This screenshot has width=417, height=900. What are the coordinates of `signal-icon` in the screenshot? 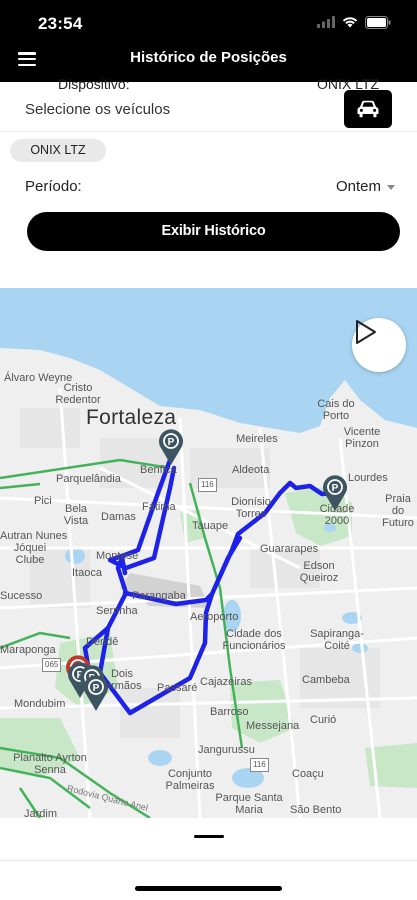 It's located at (326, 22).